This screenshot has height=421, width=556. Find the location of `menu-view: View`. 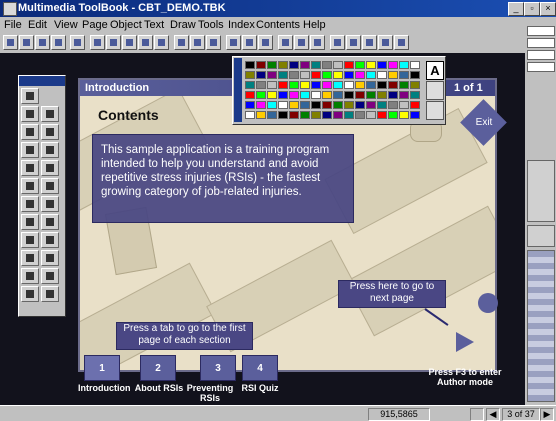

menu-view: View is located at coordinates (66, 25).